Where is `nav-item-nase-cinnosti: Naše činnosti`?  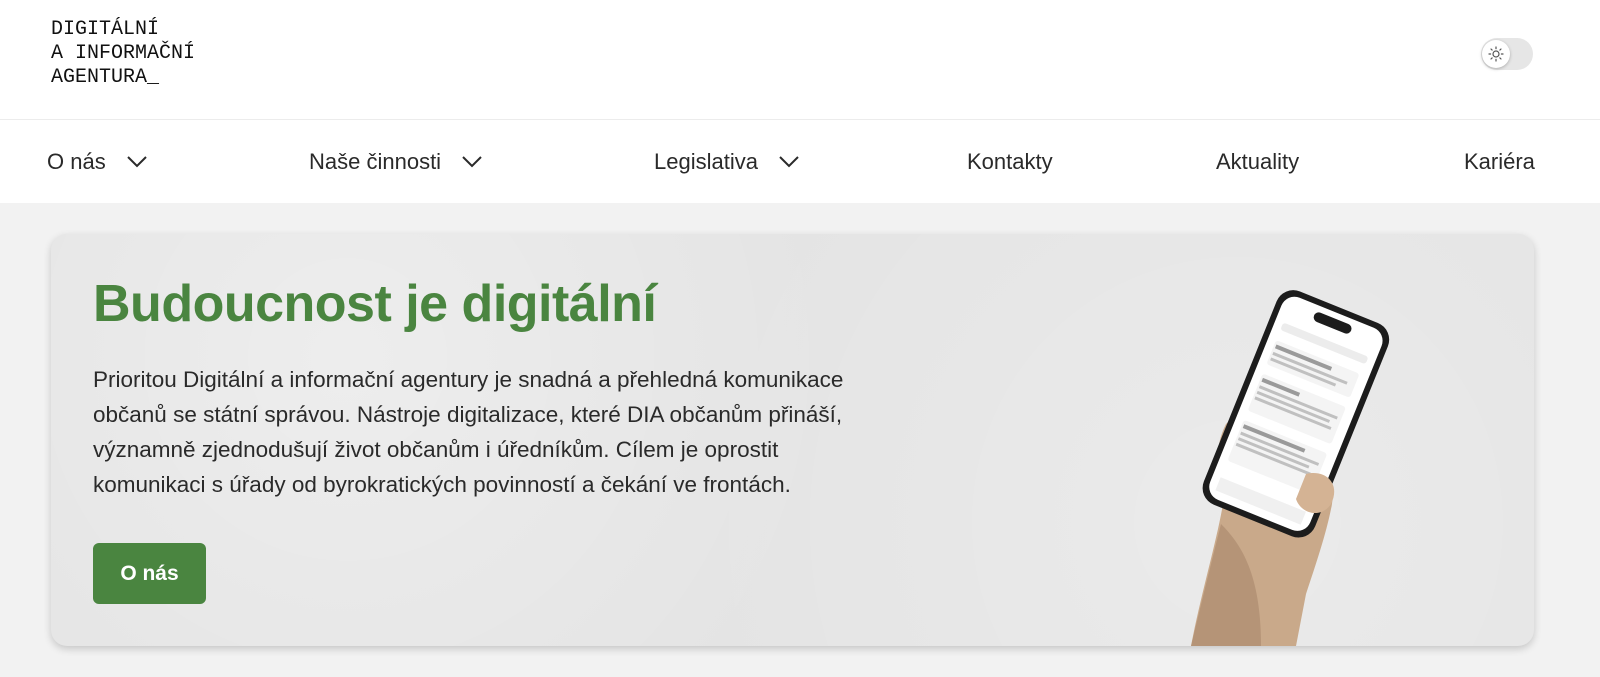 nav-item-nase-cinnosti: Naše činnosti is located at coordinates (396, 161).